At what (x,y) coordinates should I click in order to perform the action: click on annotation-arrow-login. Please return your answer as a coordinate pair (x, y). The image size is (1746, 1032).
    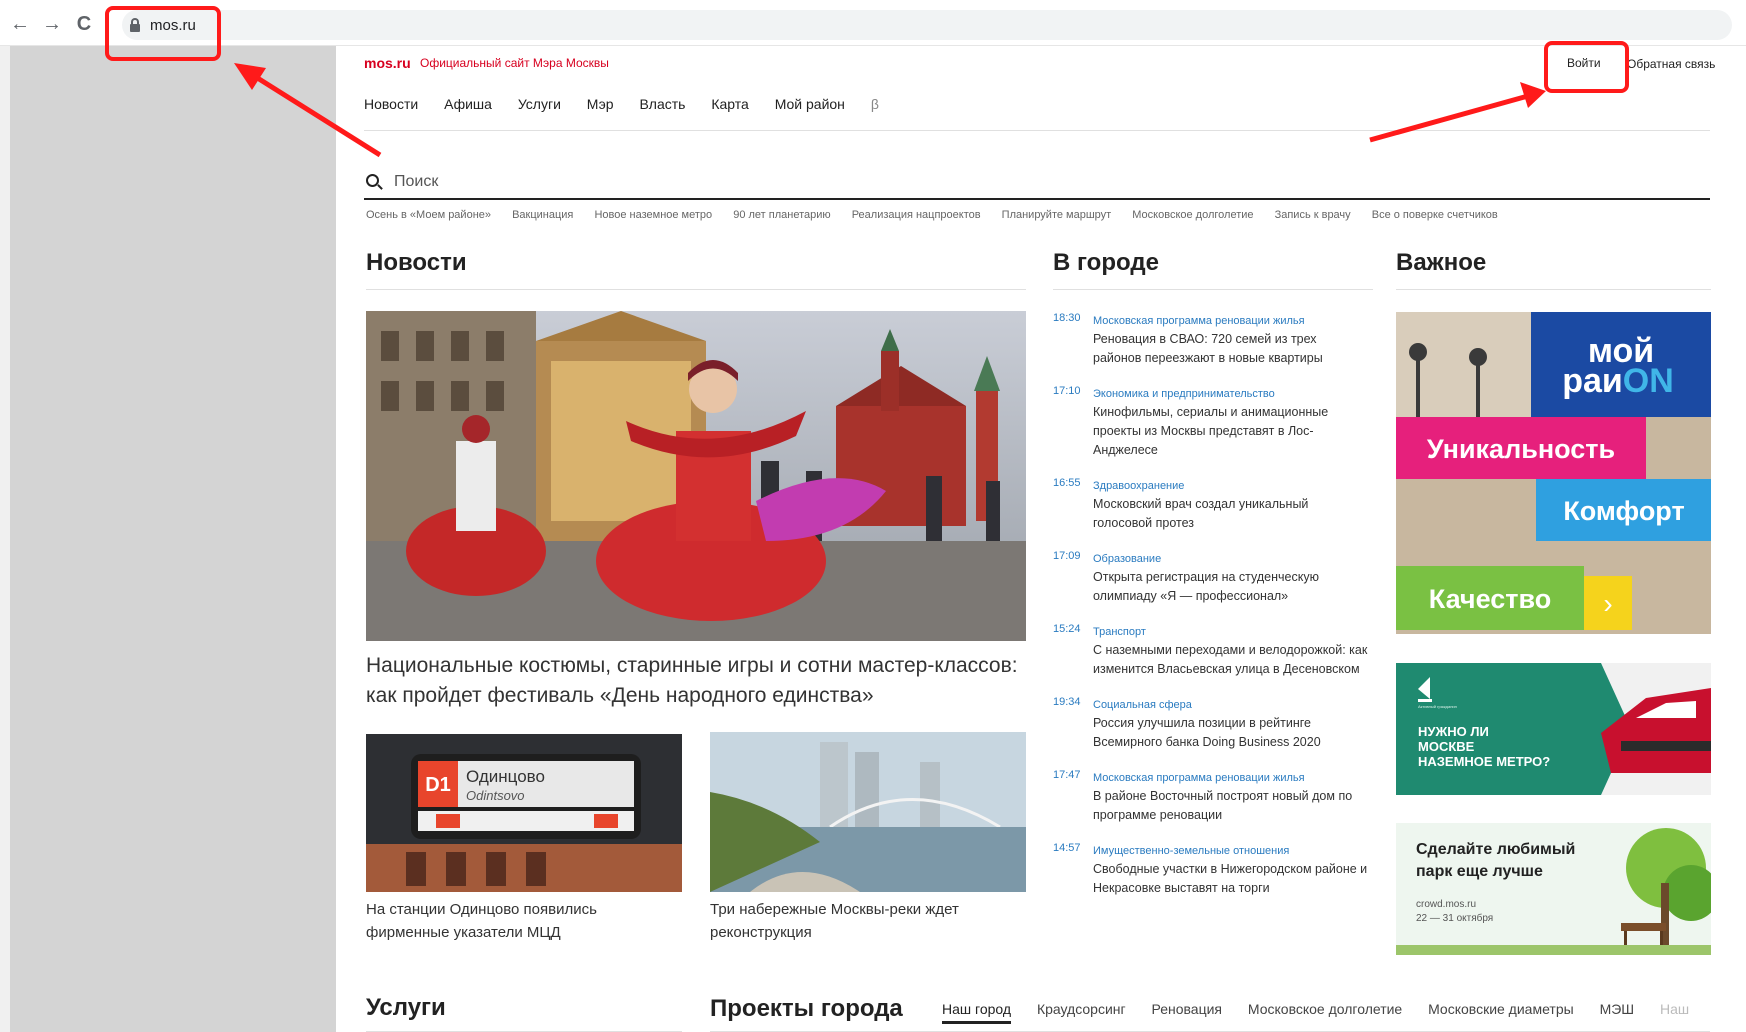
    Looking at the image, I should click on (1449, 118).